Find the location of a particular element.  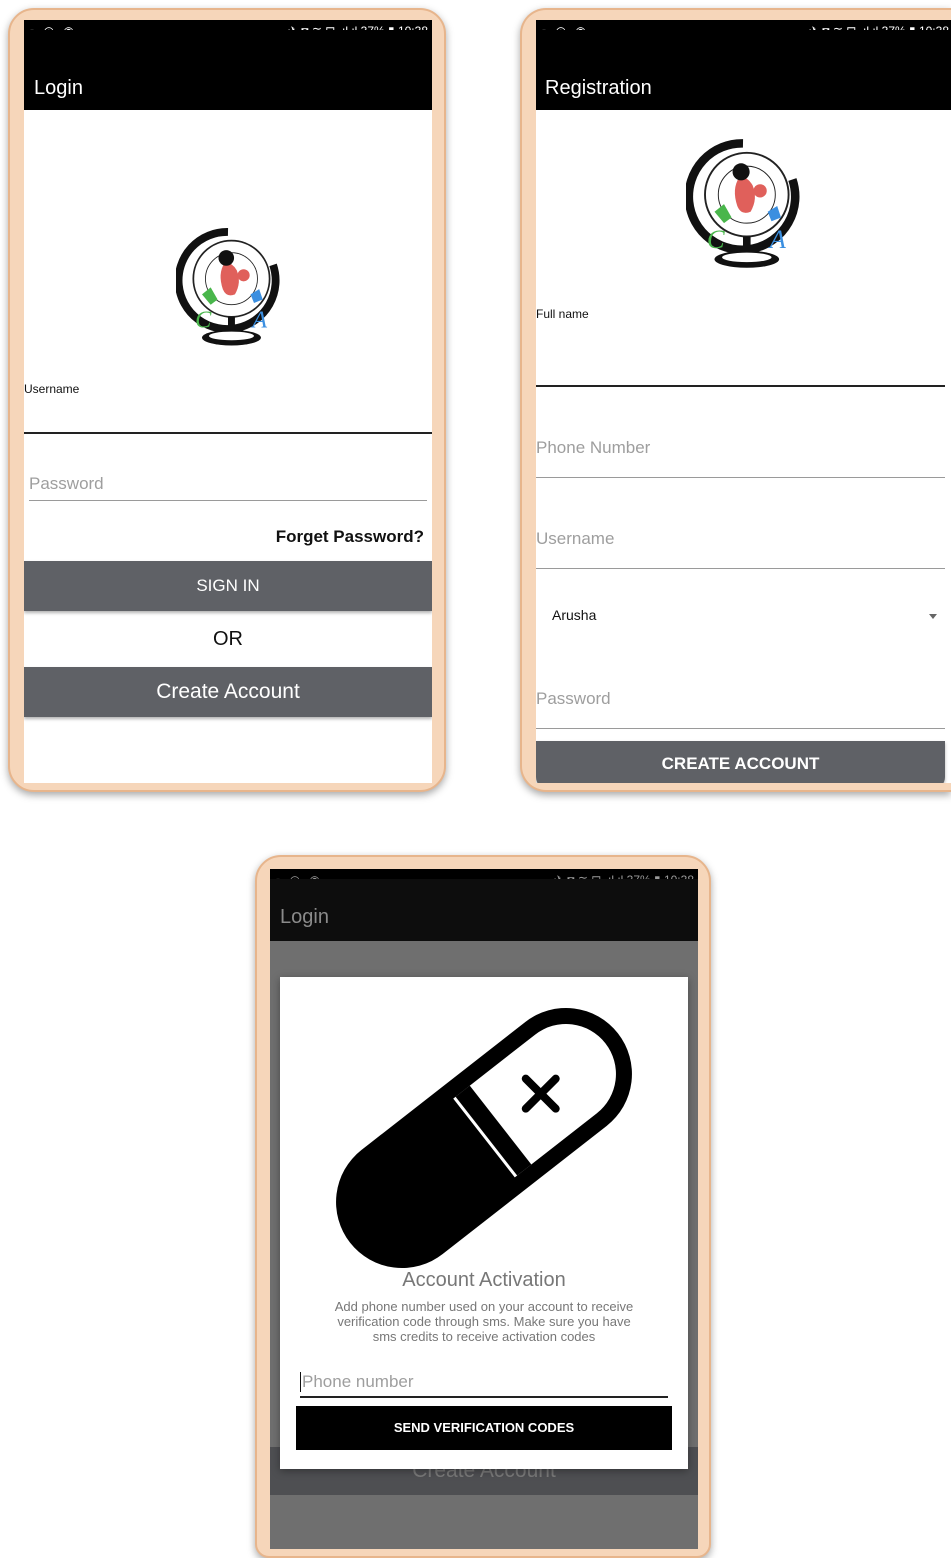

username-input is located at coordinates (228, 415).